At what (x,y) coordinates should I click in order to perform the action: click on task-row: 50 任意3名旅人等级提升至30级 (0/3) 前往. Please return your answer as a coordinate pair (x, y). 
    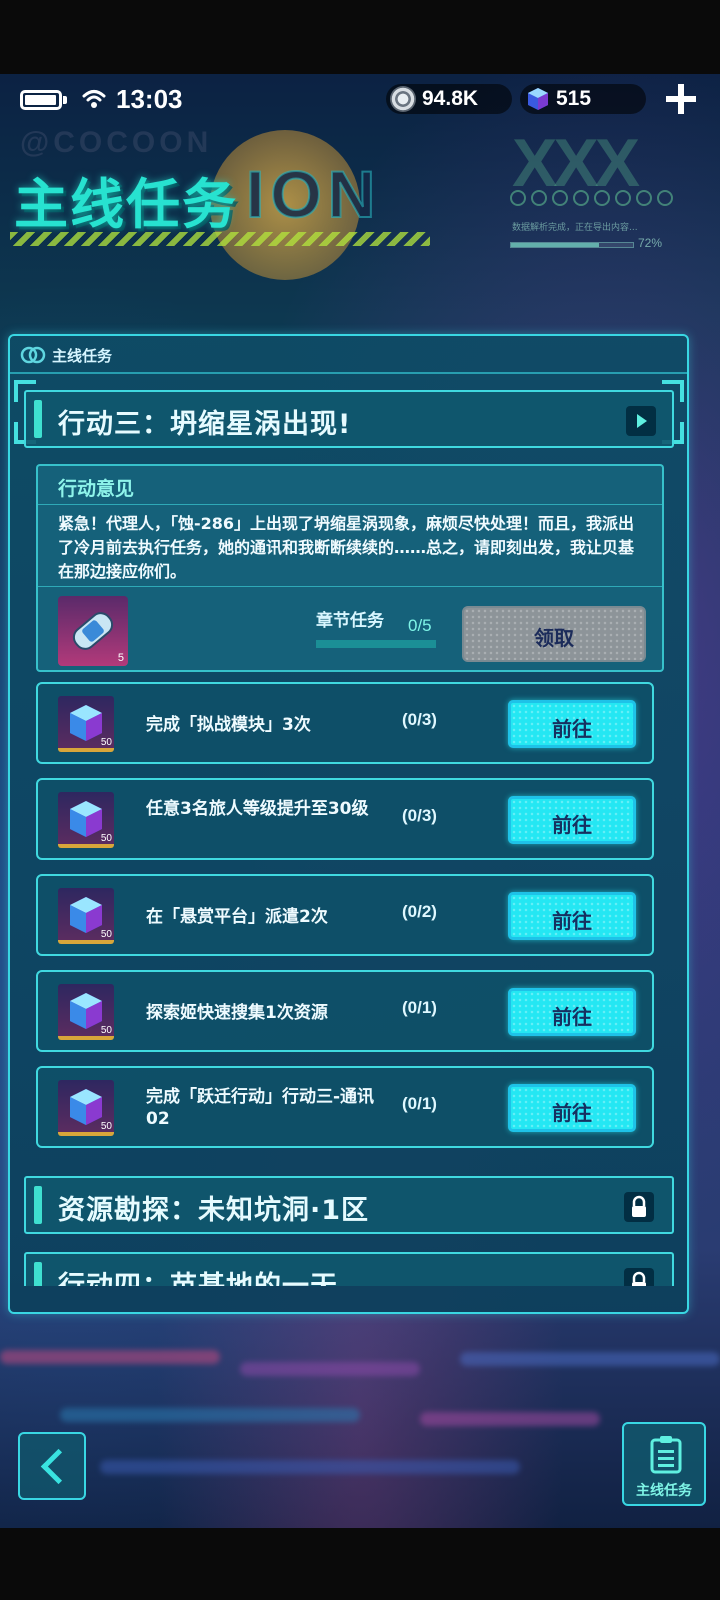
    Looking at the image, I should click on (345, 819).